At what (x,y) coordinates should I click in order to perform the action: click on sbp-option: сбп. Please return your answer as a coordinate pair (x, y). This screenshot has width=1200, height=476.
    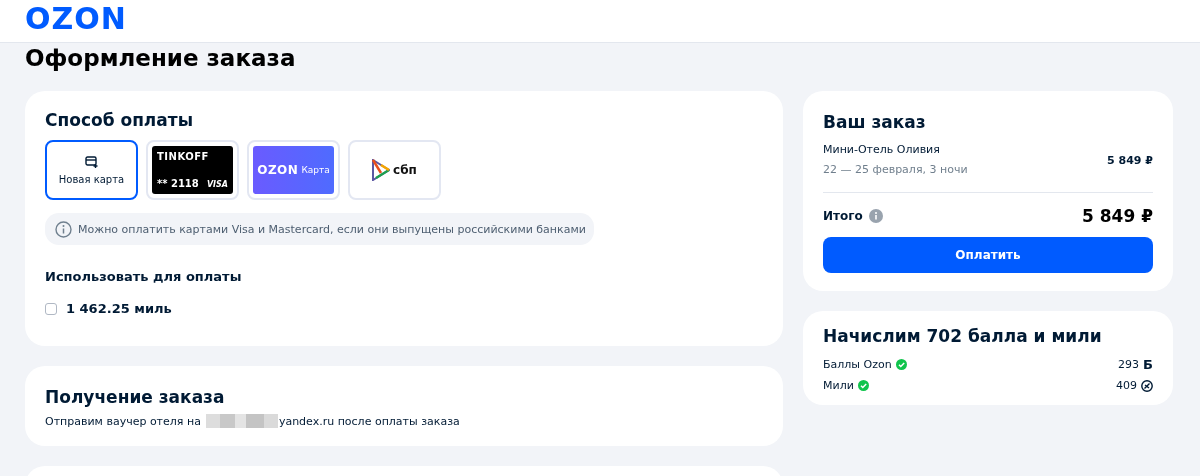
    Looking at the image, I should click on (394, 170).